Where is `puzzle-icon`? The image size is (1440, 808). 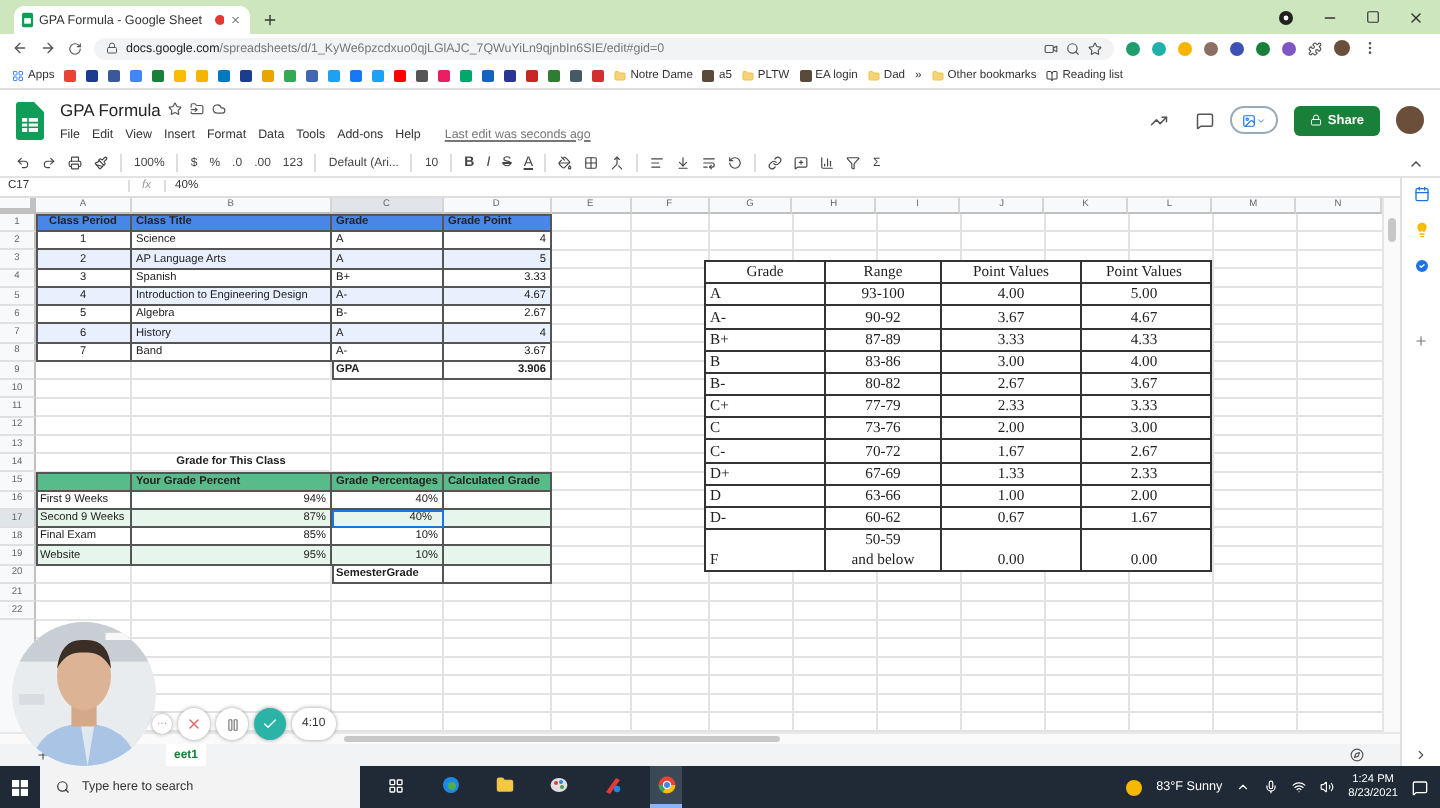
puzzle-icon is located at coordinates (1315, 48).